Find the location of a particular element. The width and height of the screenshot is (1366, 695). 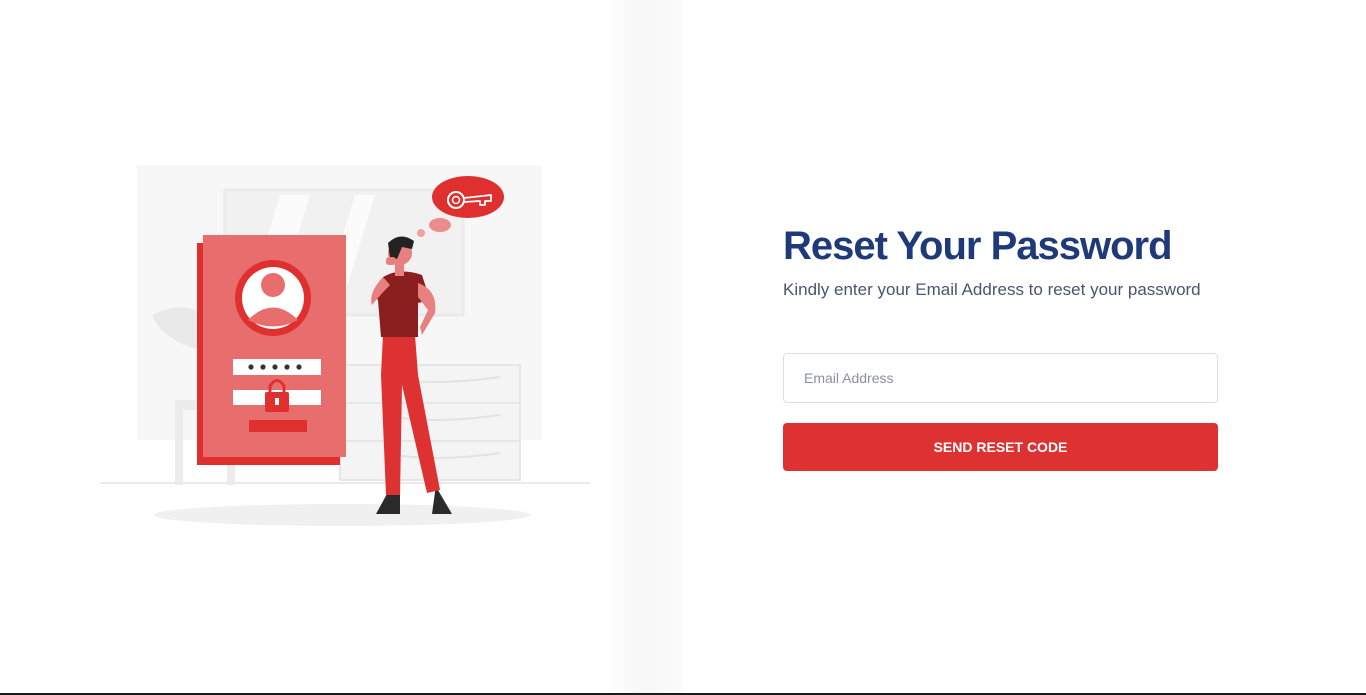

send-reset-code-button: SEND RESET CODE is located at coordinates (1000, 447).